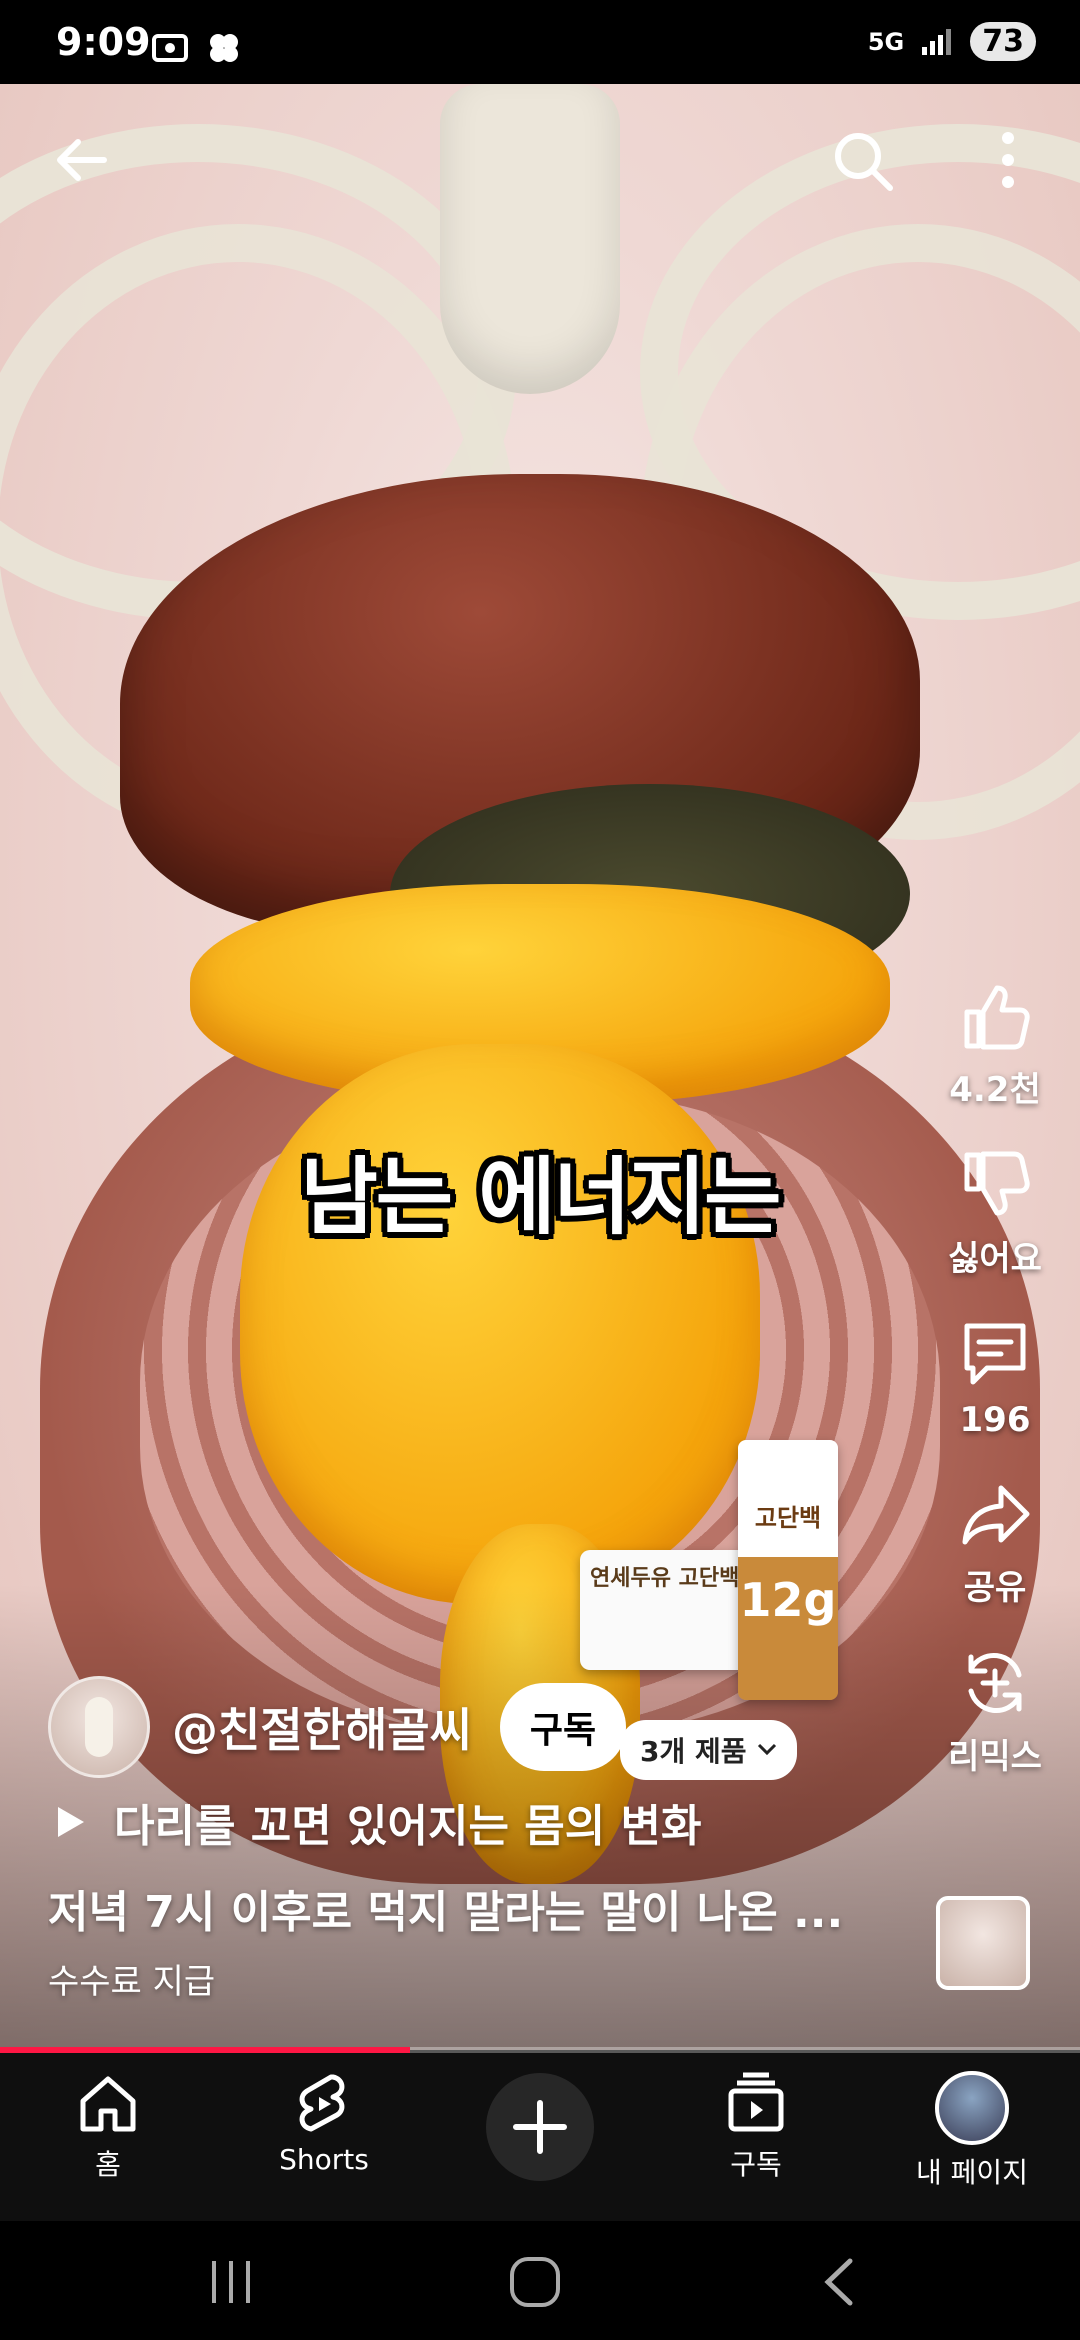  What do you see at coordinates (995, 1354) in the screenshot?
I see `comment-icon` at bounding box center [995, 1354].